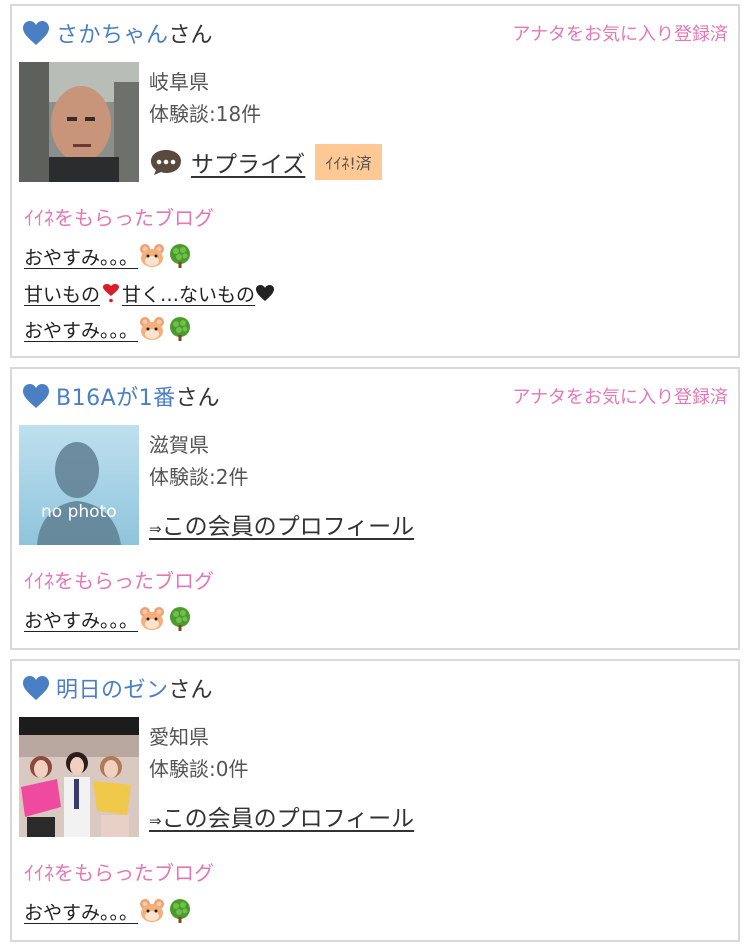  Describe the element at coordinates (179, 445) in the screenshot. I see `prefecture: 滋賀県` at that location.